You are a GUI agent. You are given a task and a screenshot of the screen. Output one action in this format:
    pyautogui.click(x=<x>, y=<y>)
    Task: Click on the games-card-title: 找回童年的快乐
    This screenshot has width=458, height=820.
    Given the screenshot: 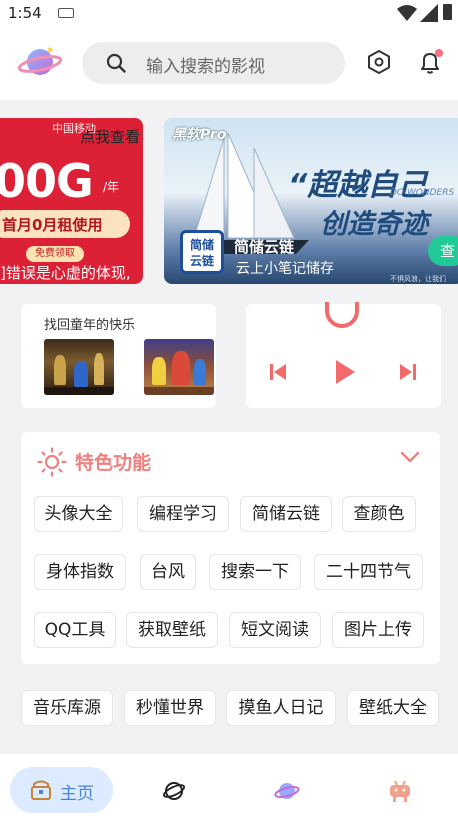 What is the action you would take?
    pyautogui.click(x=90, y=325)
    